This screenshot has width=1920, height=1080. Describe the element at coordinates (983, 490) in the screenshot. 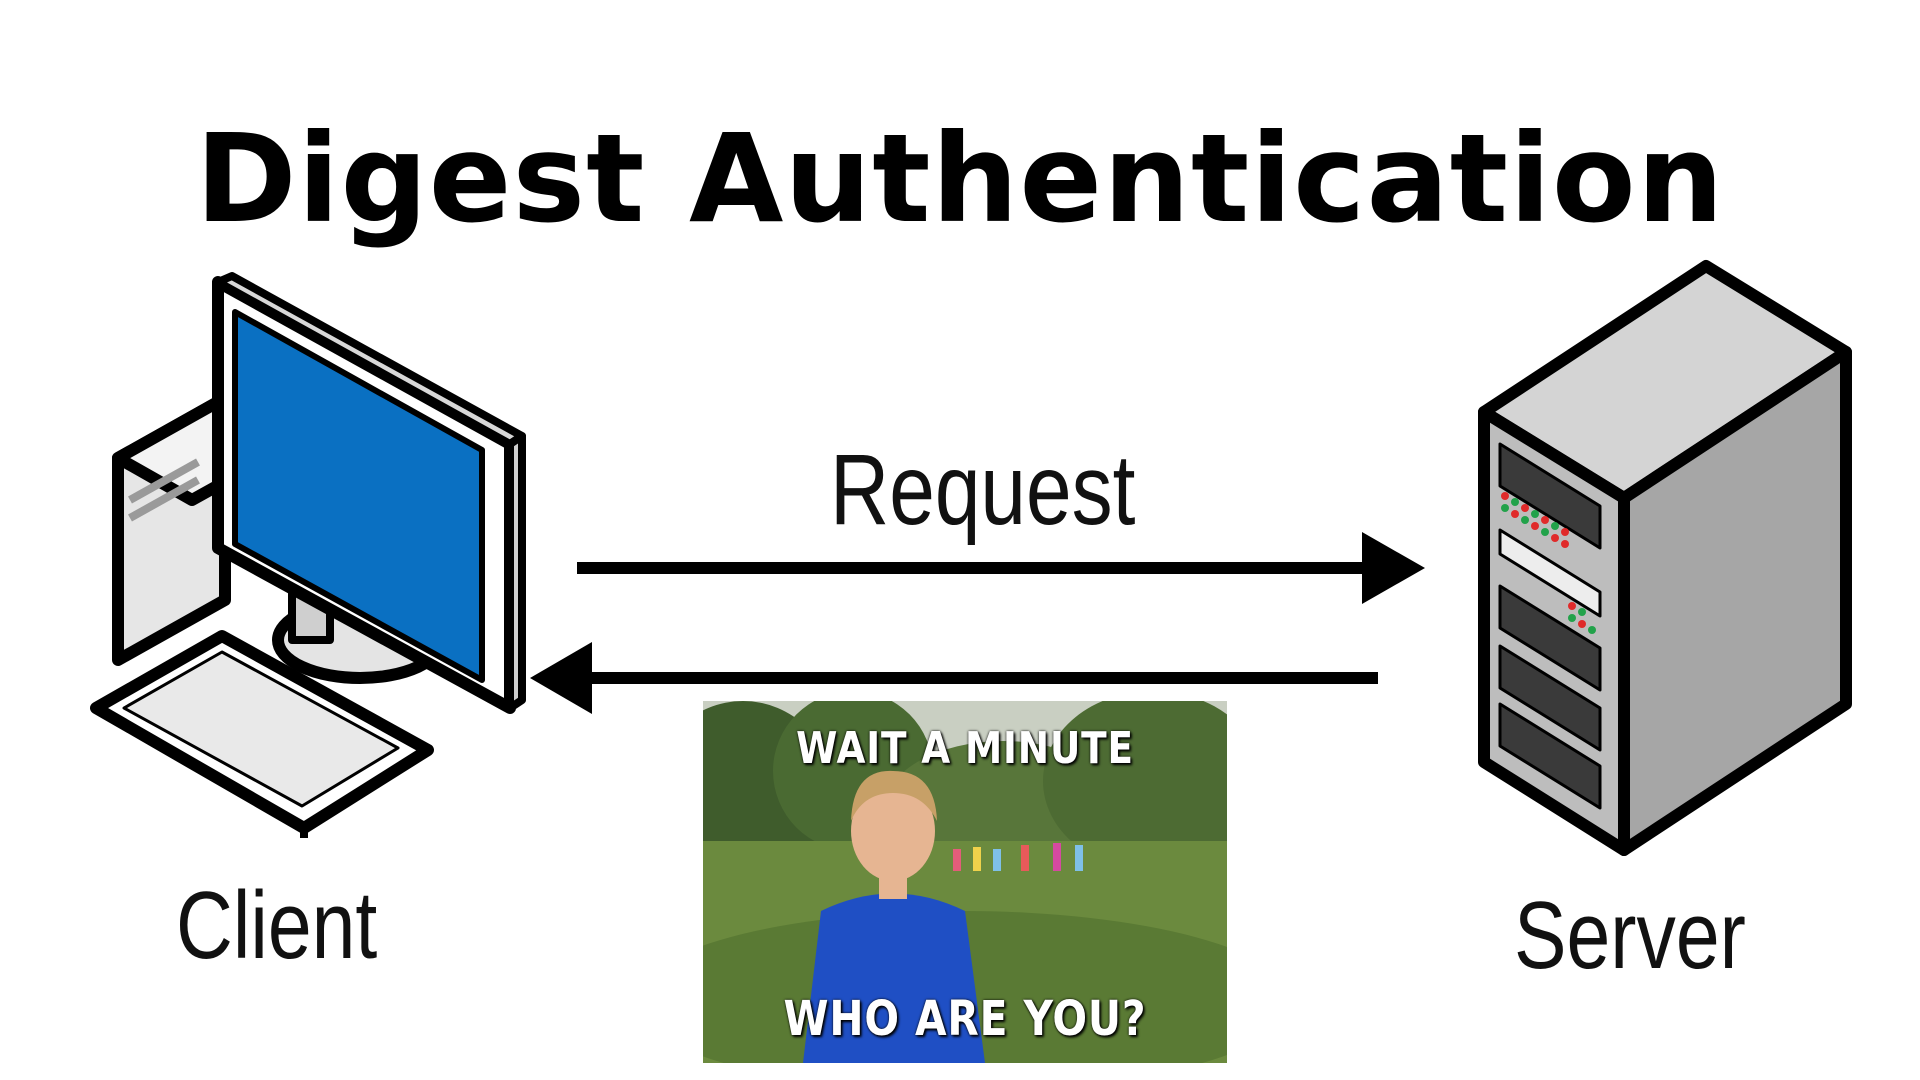

I see `request-label: Request` at that location.